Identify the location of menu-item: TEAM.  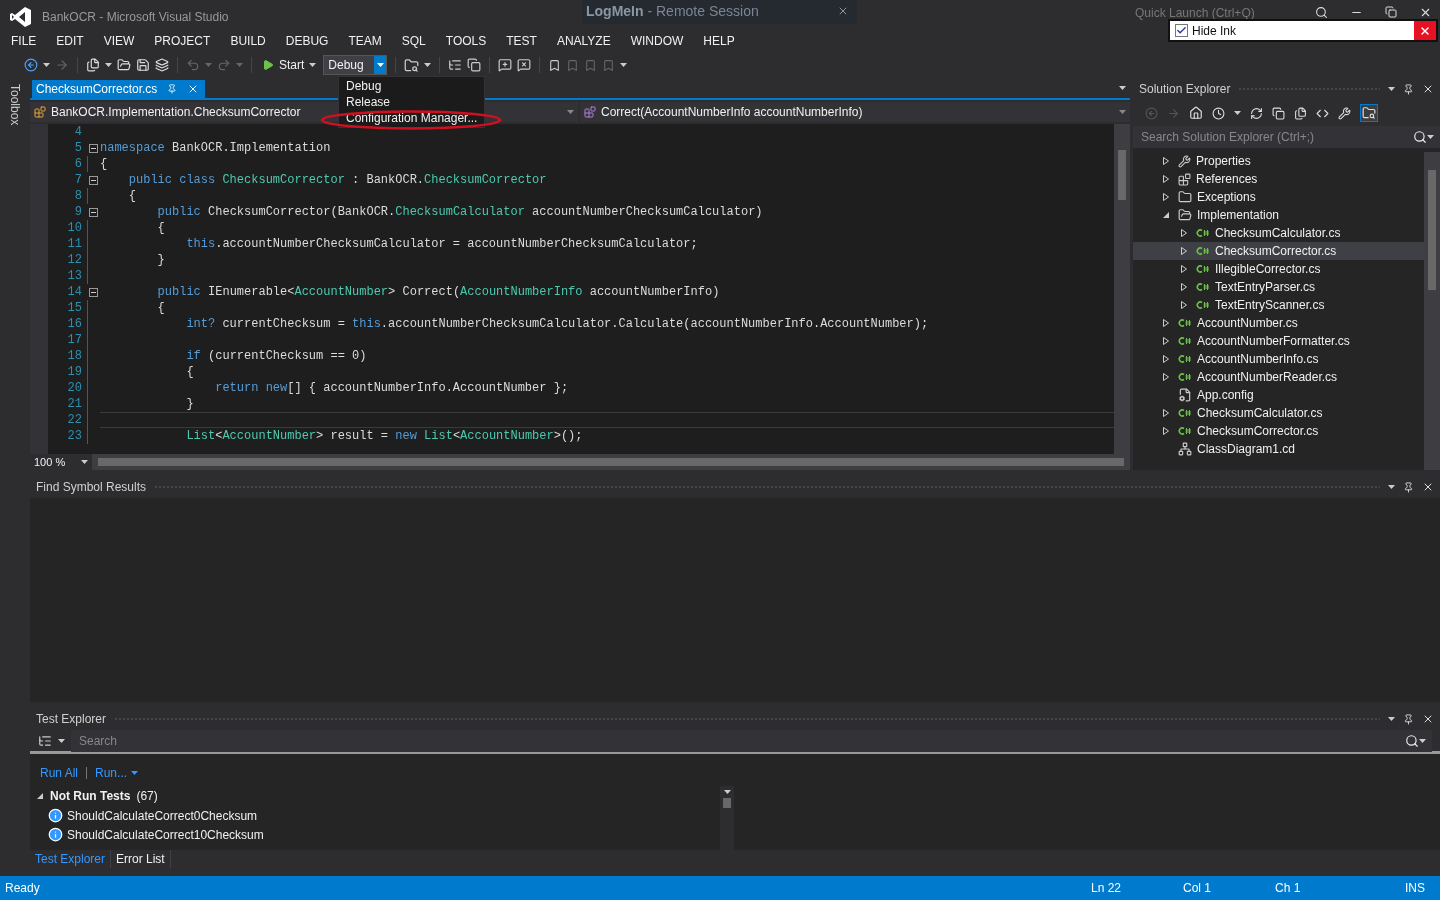
(365, 41).